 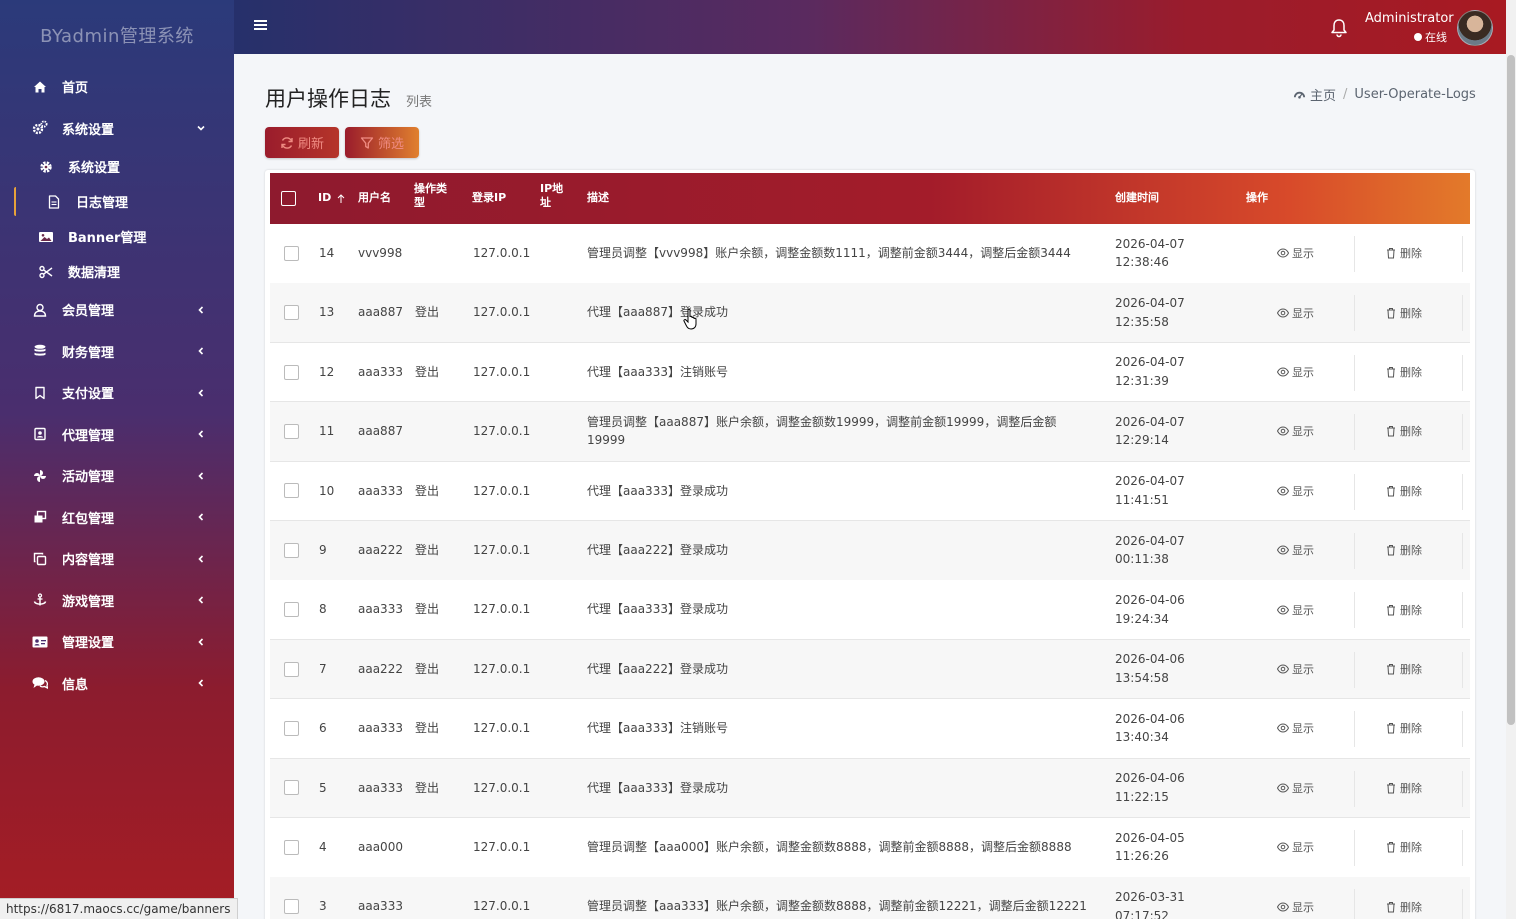 What do you see at coordinates (117, 166) in the screenshot?
I see `sidebar-subitem-1: 系统设置` at bounding box center [117, 166].